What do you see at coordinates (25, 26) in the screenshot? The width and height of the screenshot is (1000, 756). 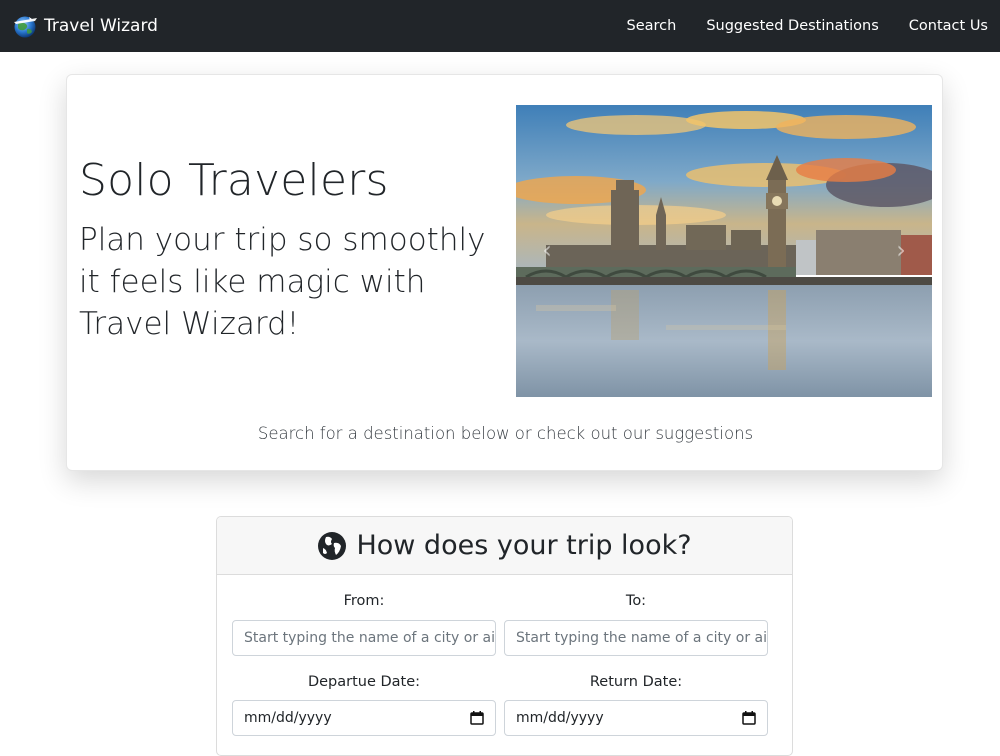 I see `globe-airplane-logo-icon` at bounding box center [25, 26].